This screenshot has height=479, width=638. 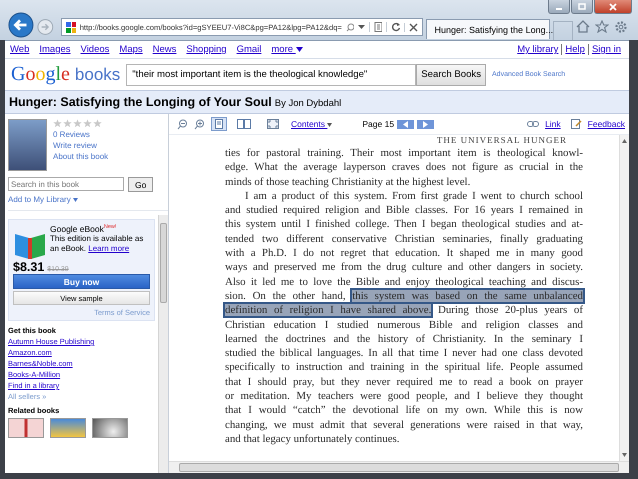 I want to click on book-author: By Jon Dybdahl, so click(x=308, y=103).